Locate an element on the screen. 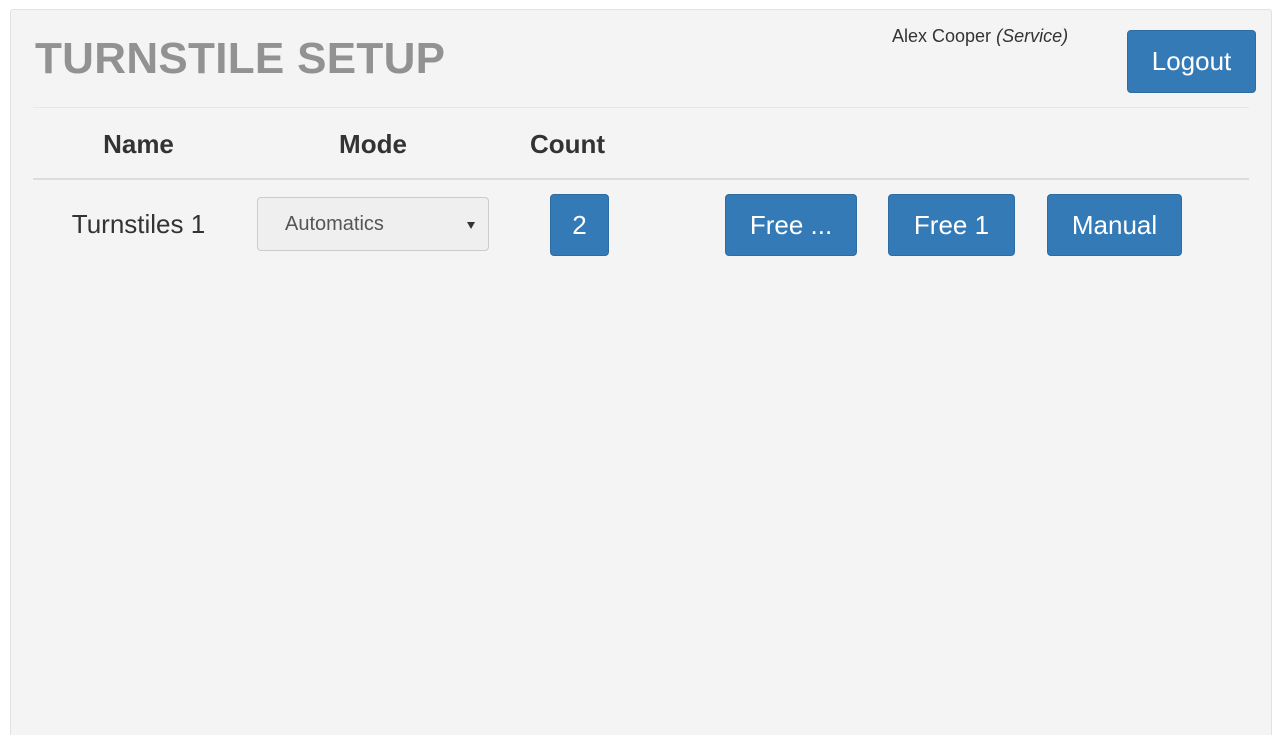 This screenshot has height=735, width=1275. logout-button: Logout is located at coordinates (1191, 61).